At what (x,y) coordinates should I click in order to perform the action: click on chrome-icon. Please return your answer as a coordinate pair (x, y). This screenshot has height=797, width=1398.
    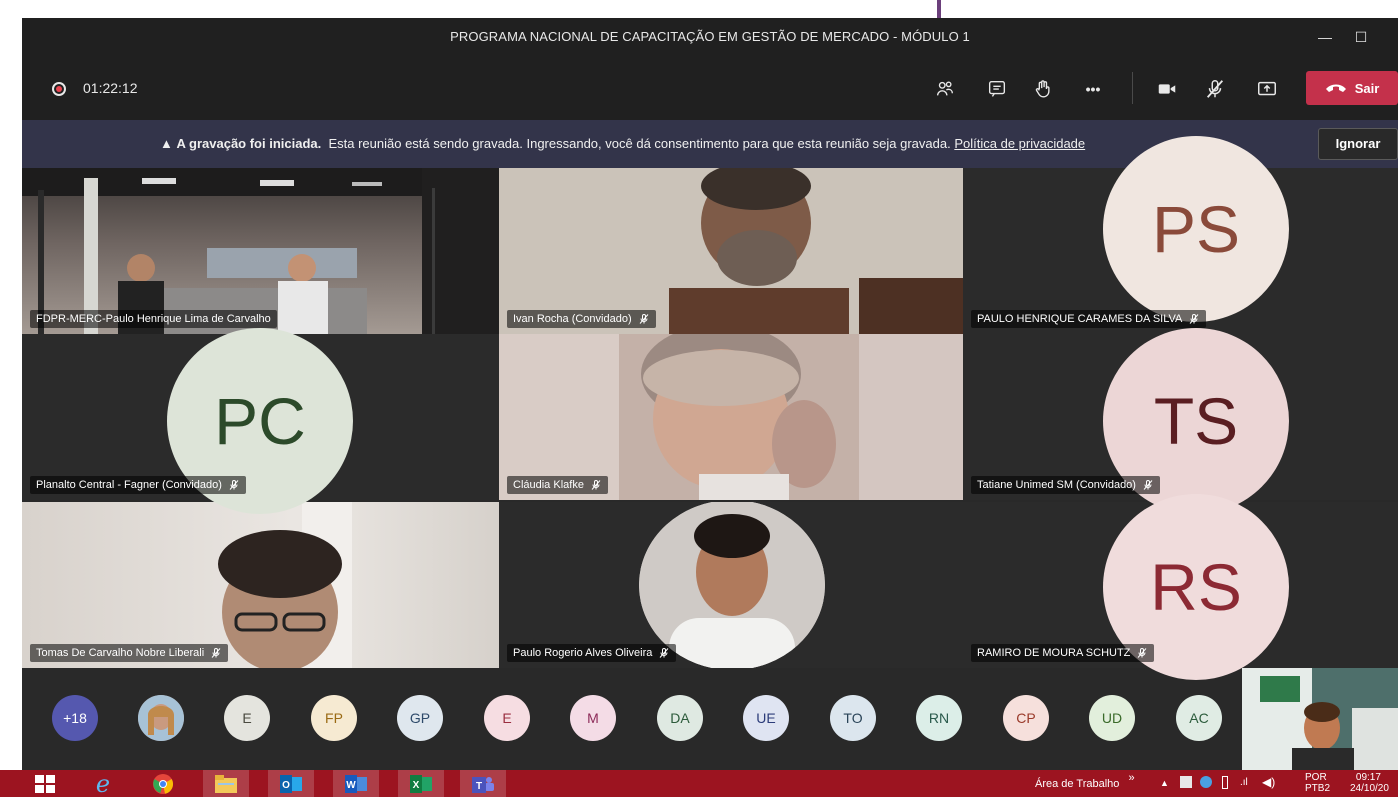
    Looking at the image, I should click on (163, 783).